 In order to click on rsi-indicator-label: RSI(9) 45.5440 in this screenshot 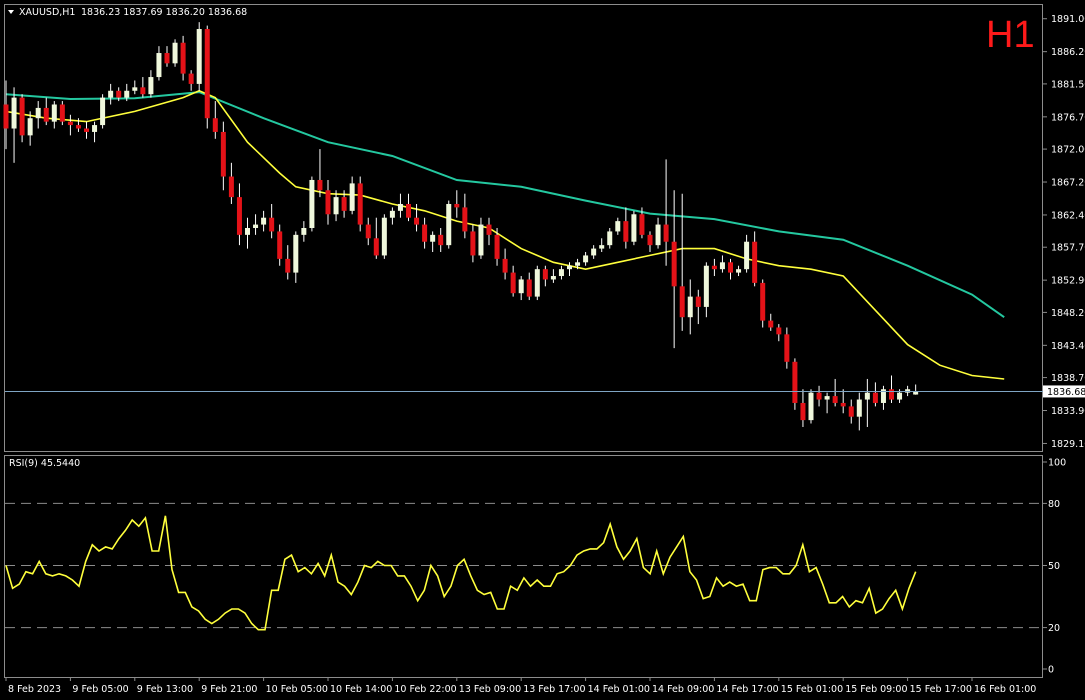, I will do `click(44, 463)`.